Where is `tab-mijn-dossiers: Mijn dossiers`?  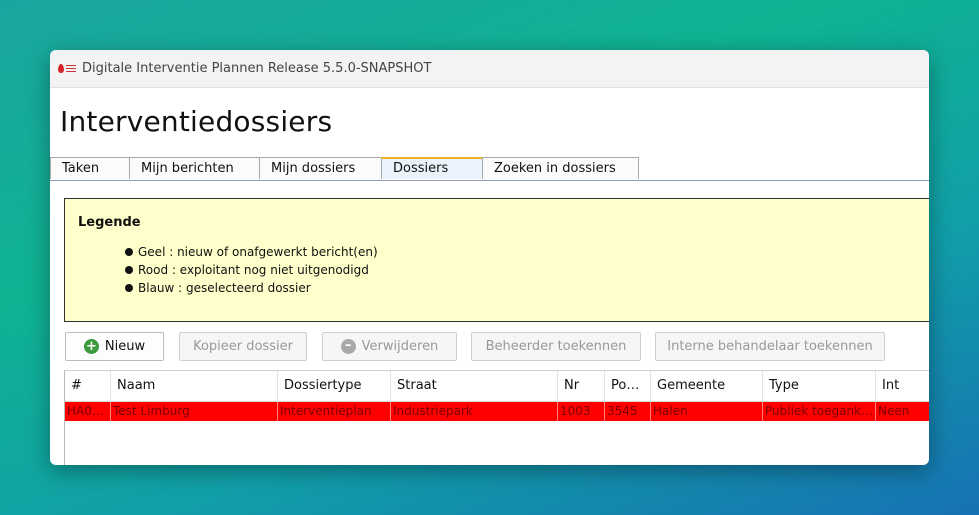
tab-mijn-dossiers: Mijn dossiers is located at coordinates (320, 168).